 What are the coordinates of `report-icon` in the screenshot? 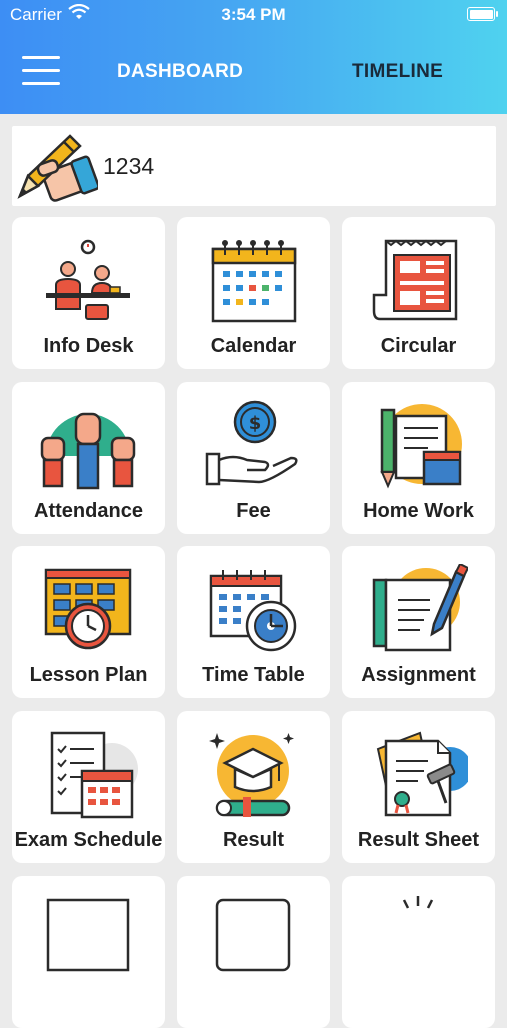 It's located at (253, 935).